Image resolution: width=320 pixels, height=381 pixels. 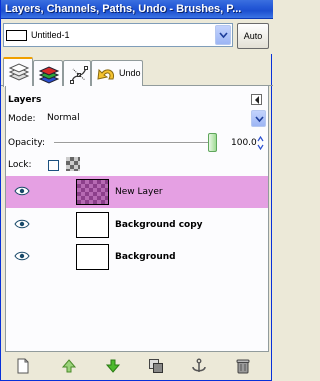 I want to click on image-thumbnail, so click(x=16, y=35).